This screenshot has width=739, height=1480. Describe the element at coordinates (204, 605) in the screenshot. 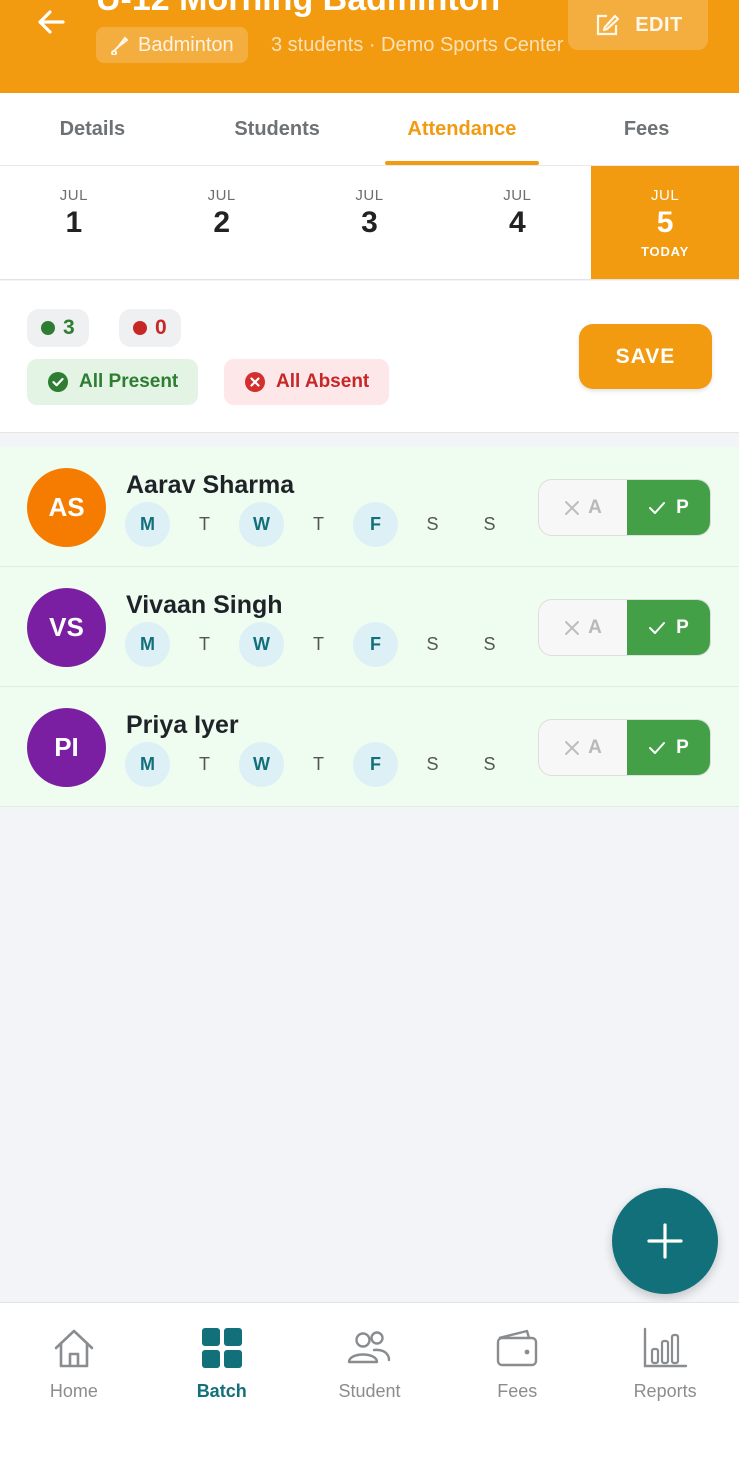

I see `student-name: Vivaan Singh` at that location.